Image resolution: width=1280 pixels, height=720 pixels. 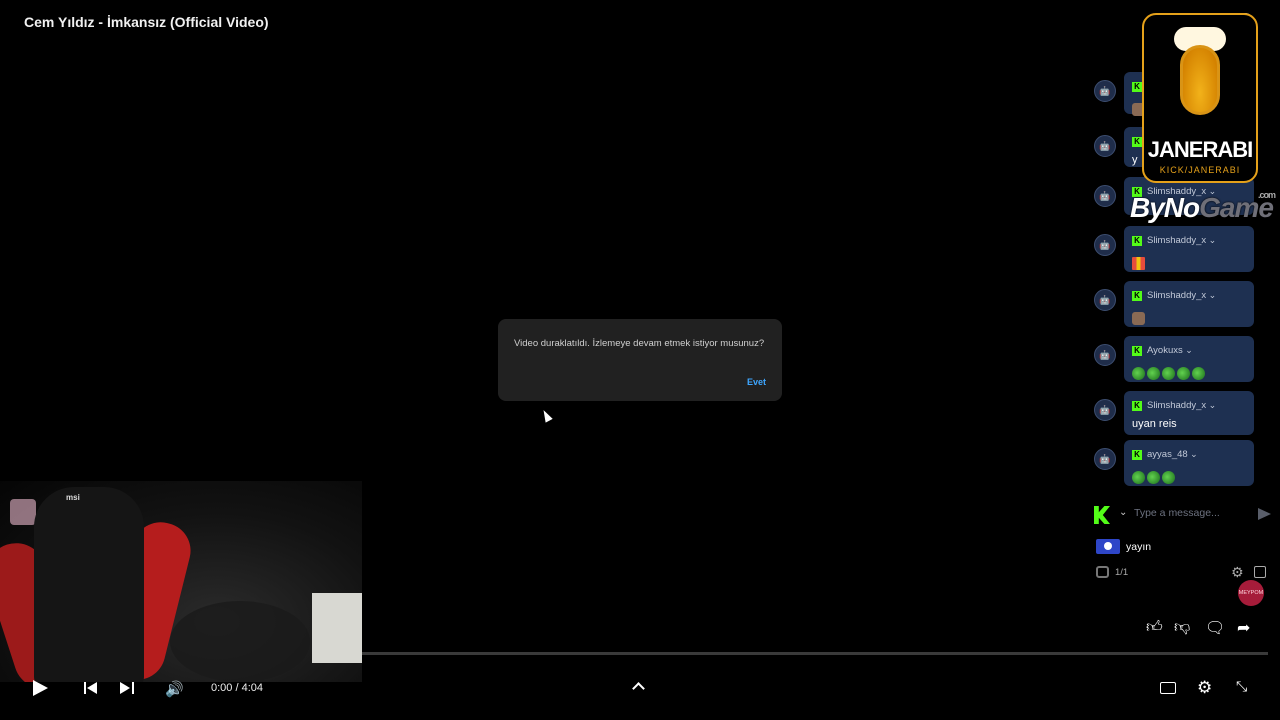 I want to click on like-icon: 👍︎, so click(x=1154, y=627).